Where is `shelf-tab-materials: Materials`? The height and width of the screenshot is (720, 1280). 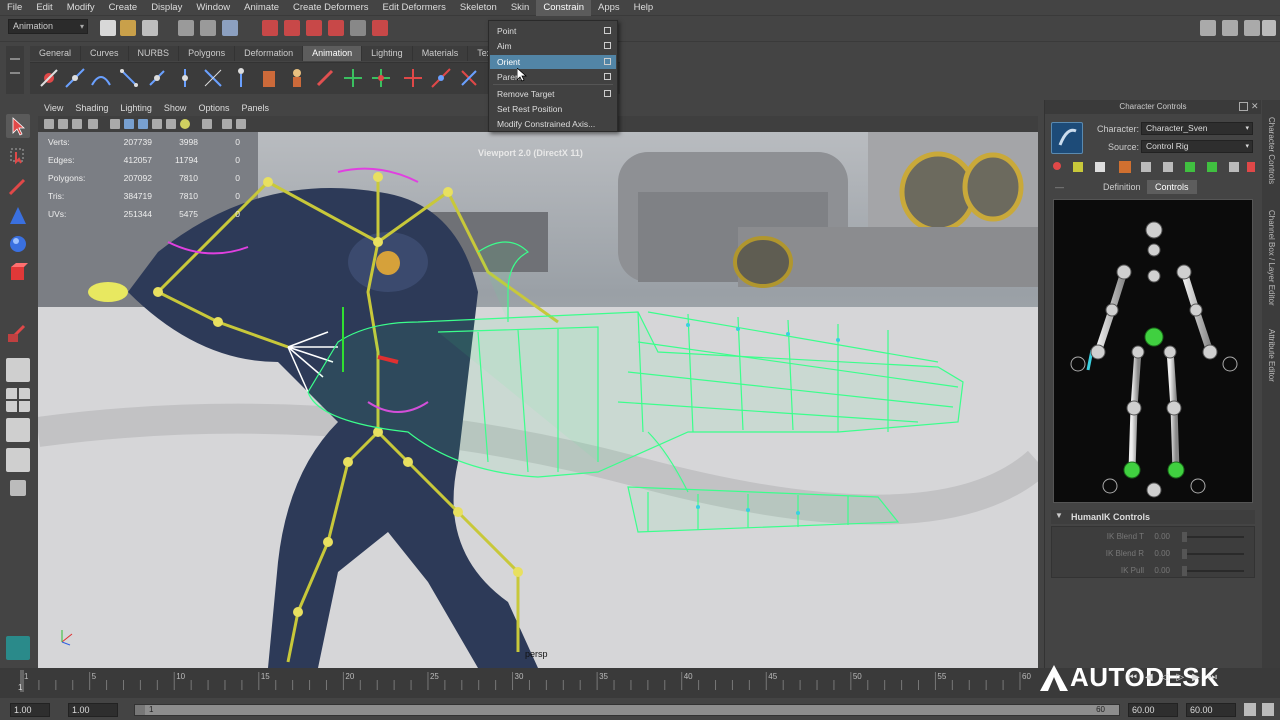
shelf-tab-materials: Materials is located at coordinates (440, 53).